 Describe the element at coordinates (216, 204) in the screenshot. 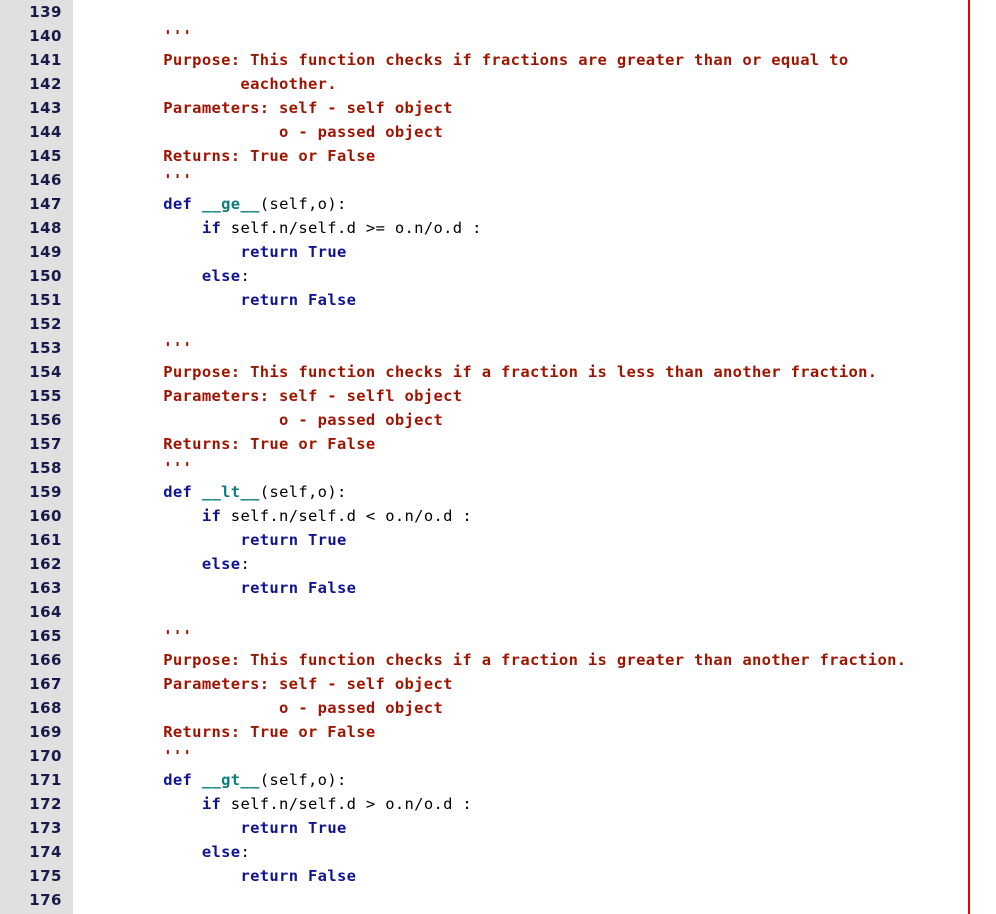

I see `code-line-text: def __ge__(self,o):` at that location.